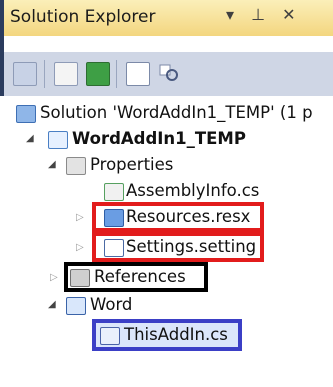 Image resolution: width=333 pixels, height=387 pixels. I want to click on show-all-files-icon, so click(25, 74).